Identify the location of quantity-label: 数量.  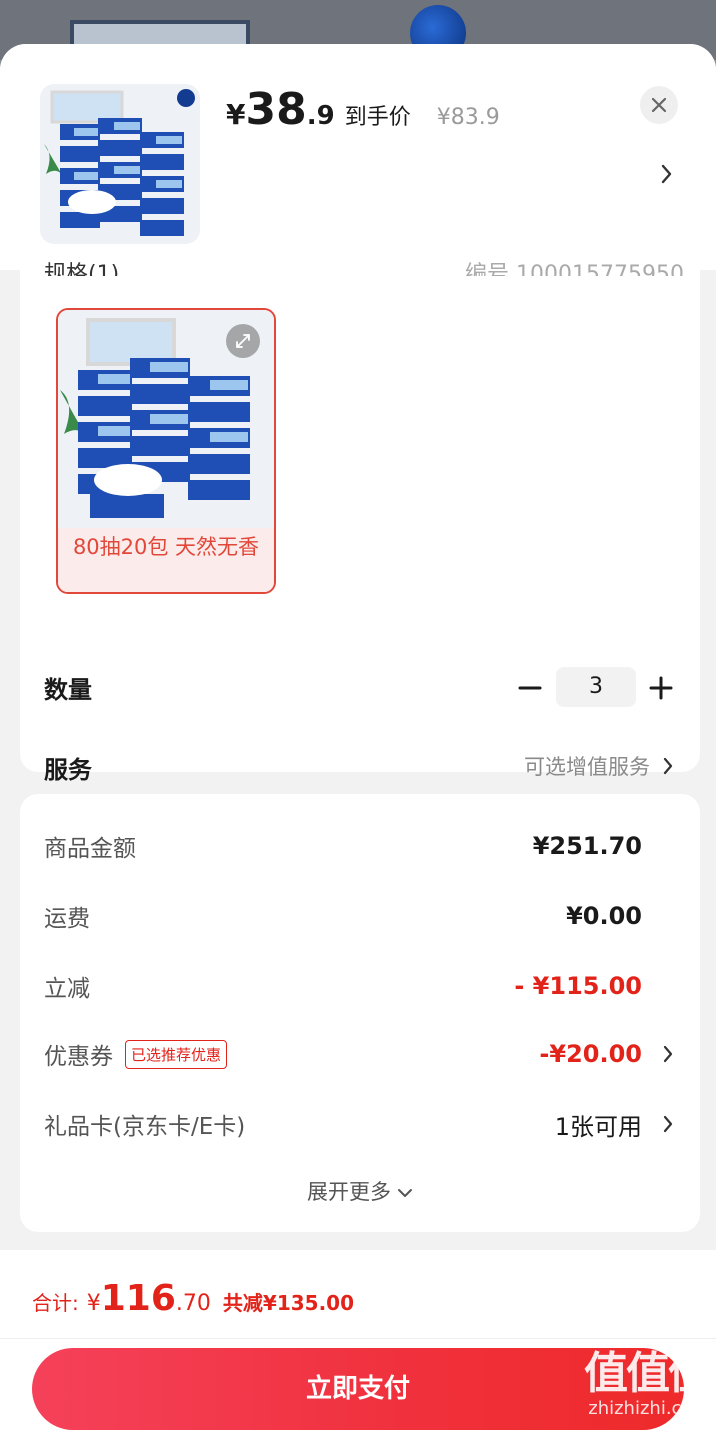
(68, 690).